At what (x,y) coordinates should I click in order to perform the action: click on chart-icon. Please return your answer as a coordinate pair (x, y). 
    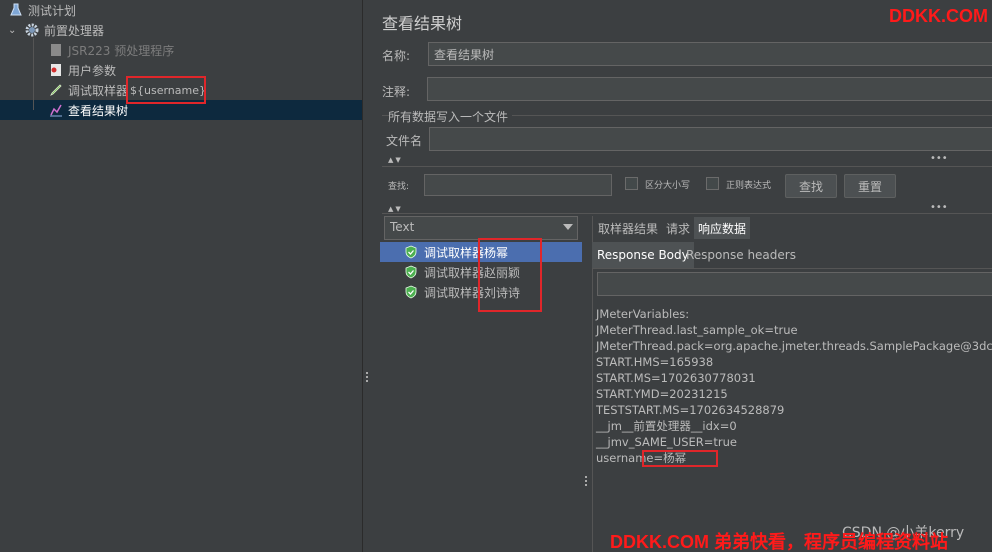
    Looking at the image, I should click on (56, 110).